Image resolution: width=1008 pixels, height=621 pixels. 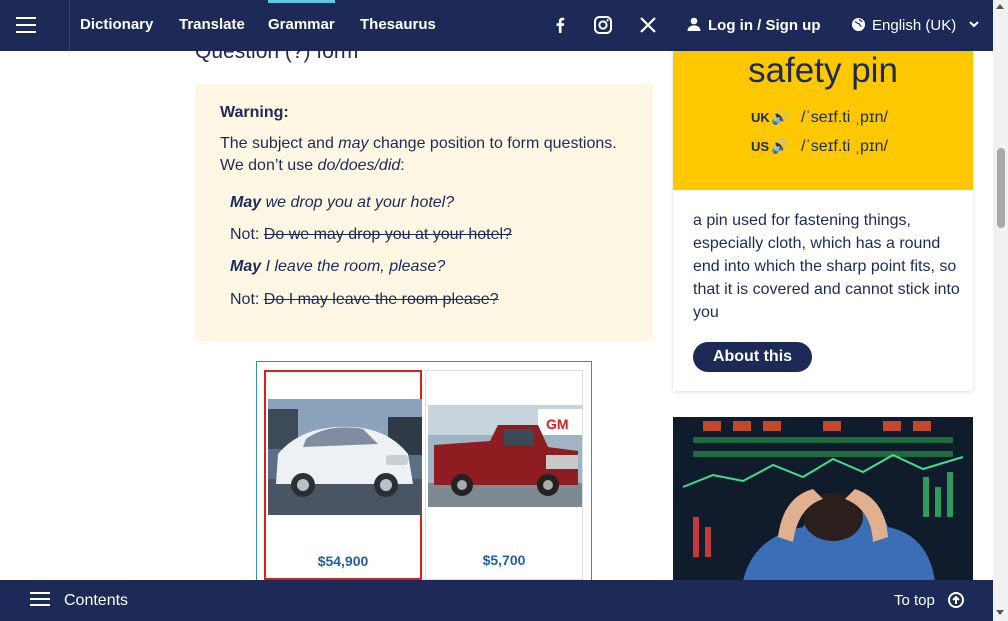 What do you see at coordinates (424, 473) in the screenshot?
I see `ad-frame: $54,900 GM $5,700` at bounding box center [424, 473].